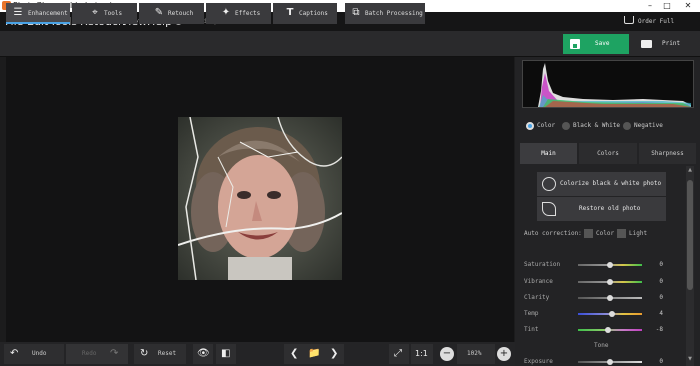  What do you see at coordinates (610, 208) in the screenshot?
I see `restore-label: Restore old photo` at bounding box center [610, 208].